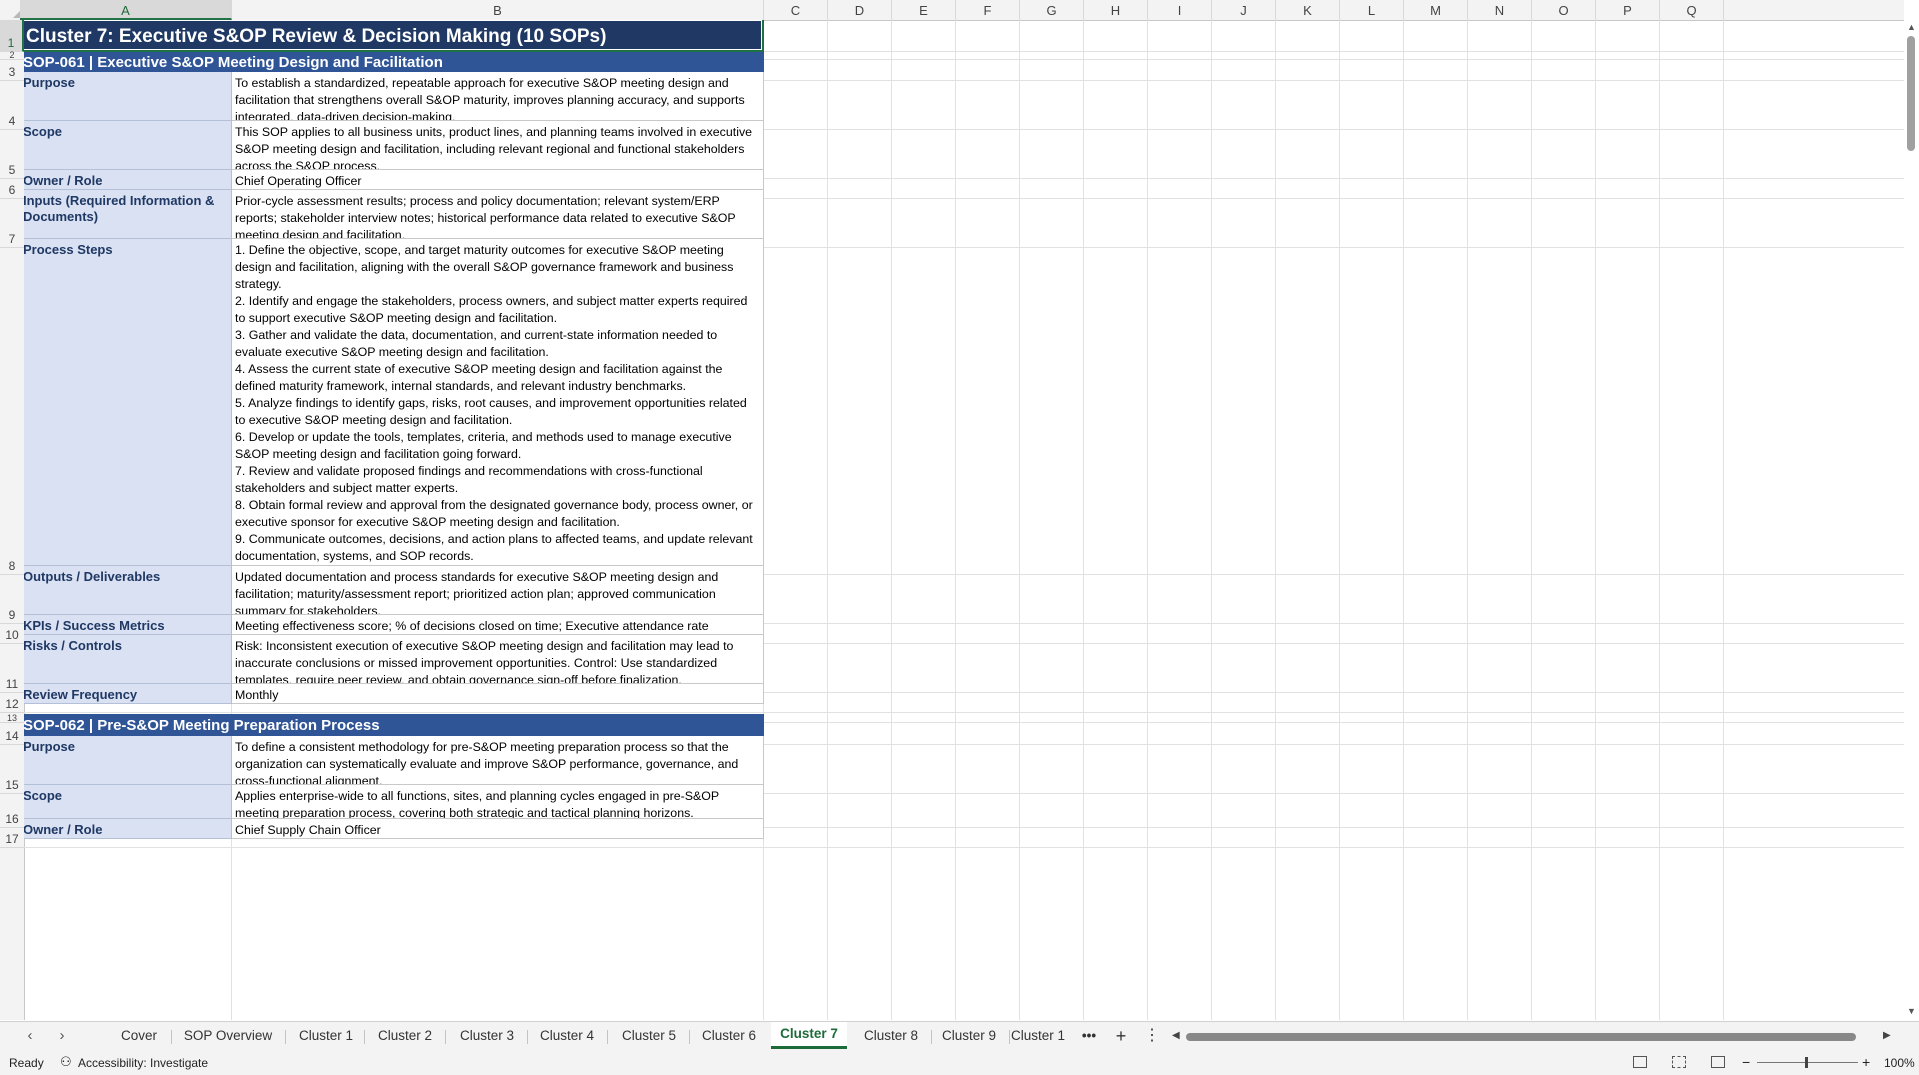 The height and width of the screenshot is (1075, 1919). What do you see at coordinates (729, 1036) in the screenshot?
I see `sheet-tab-cluster-6: Cluster 6` at bounding box center [729, 1036].